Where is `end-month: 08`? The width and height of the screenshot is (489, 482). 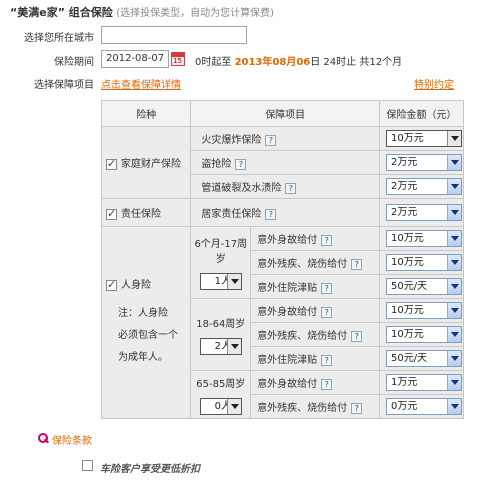
end-month: 08 is located at coordinates (279, 62).